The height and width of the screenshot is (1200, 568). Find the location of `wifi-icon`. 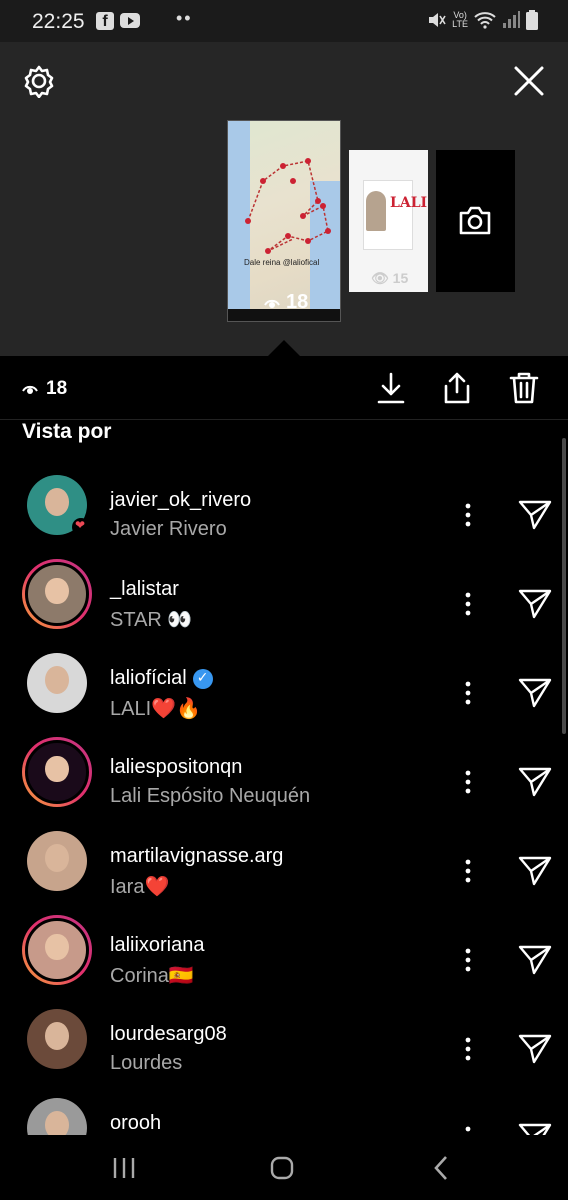

wifi-icon is located at coordinates (485, 20).